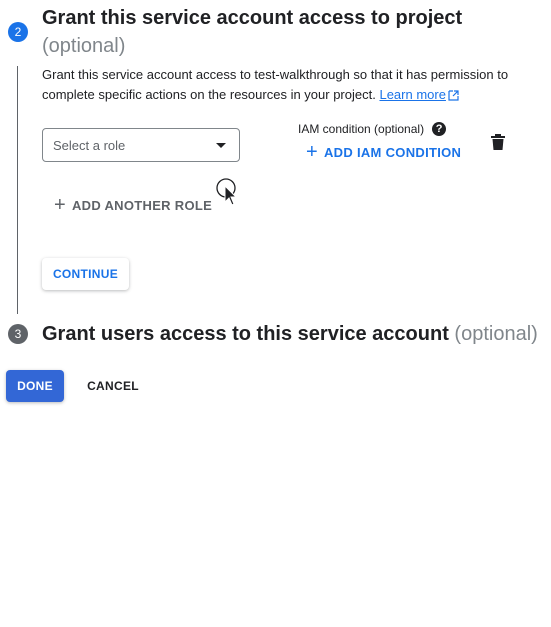 This screenshot has width=551, height=627. I want to click on role-select-placeholder: Select a role, so click(89, 145).